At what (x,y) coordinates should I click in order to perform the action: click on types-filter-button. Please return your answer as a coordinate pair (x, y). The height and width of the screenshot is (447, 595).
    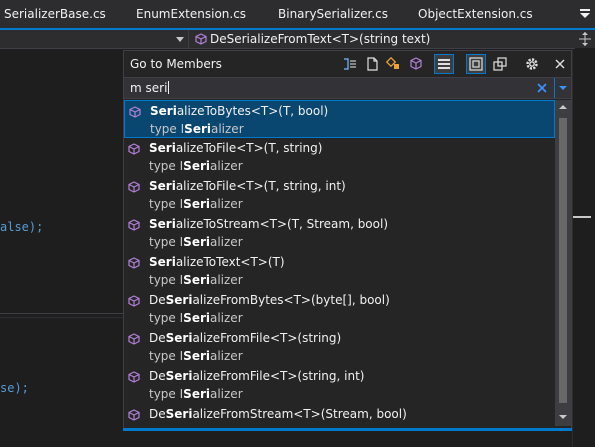
    Looking at the image, I should click on (394, 64).